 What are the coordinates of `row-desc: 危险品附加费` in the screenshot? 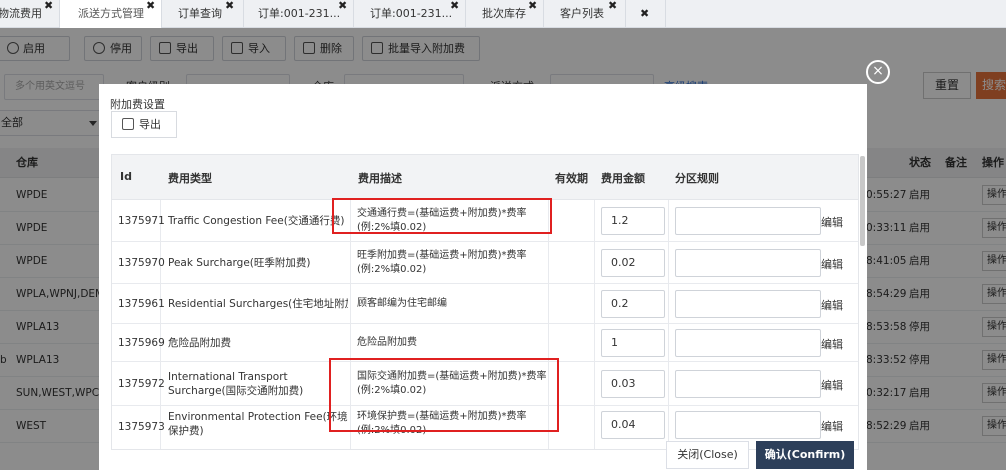 It's located at (387, 342).